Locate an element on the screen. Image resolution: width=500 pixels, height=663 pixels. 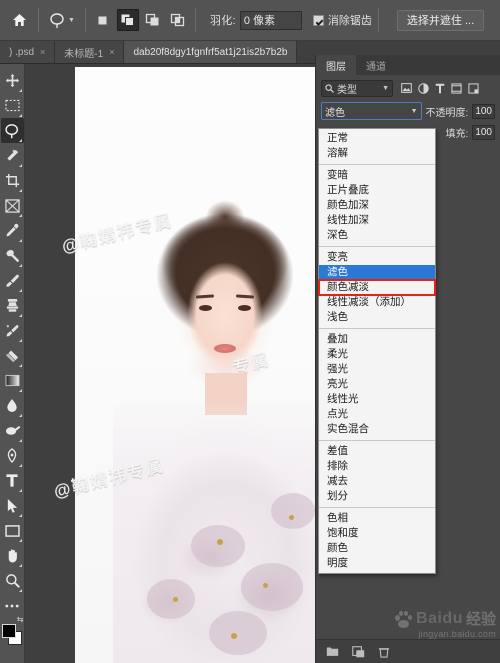
pen-tool is located at coordinates (12, 455).